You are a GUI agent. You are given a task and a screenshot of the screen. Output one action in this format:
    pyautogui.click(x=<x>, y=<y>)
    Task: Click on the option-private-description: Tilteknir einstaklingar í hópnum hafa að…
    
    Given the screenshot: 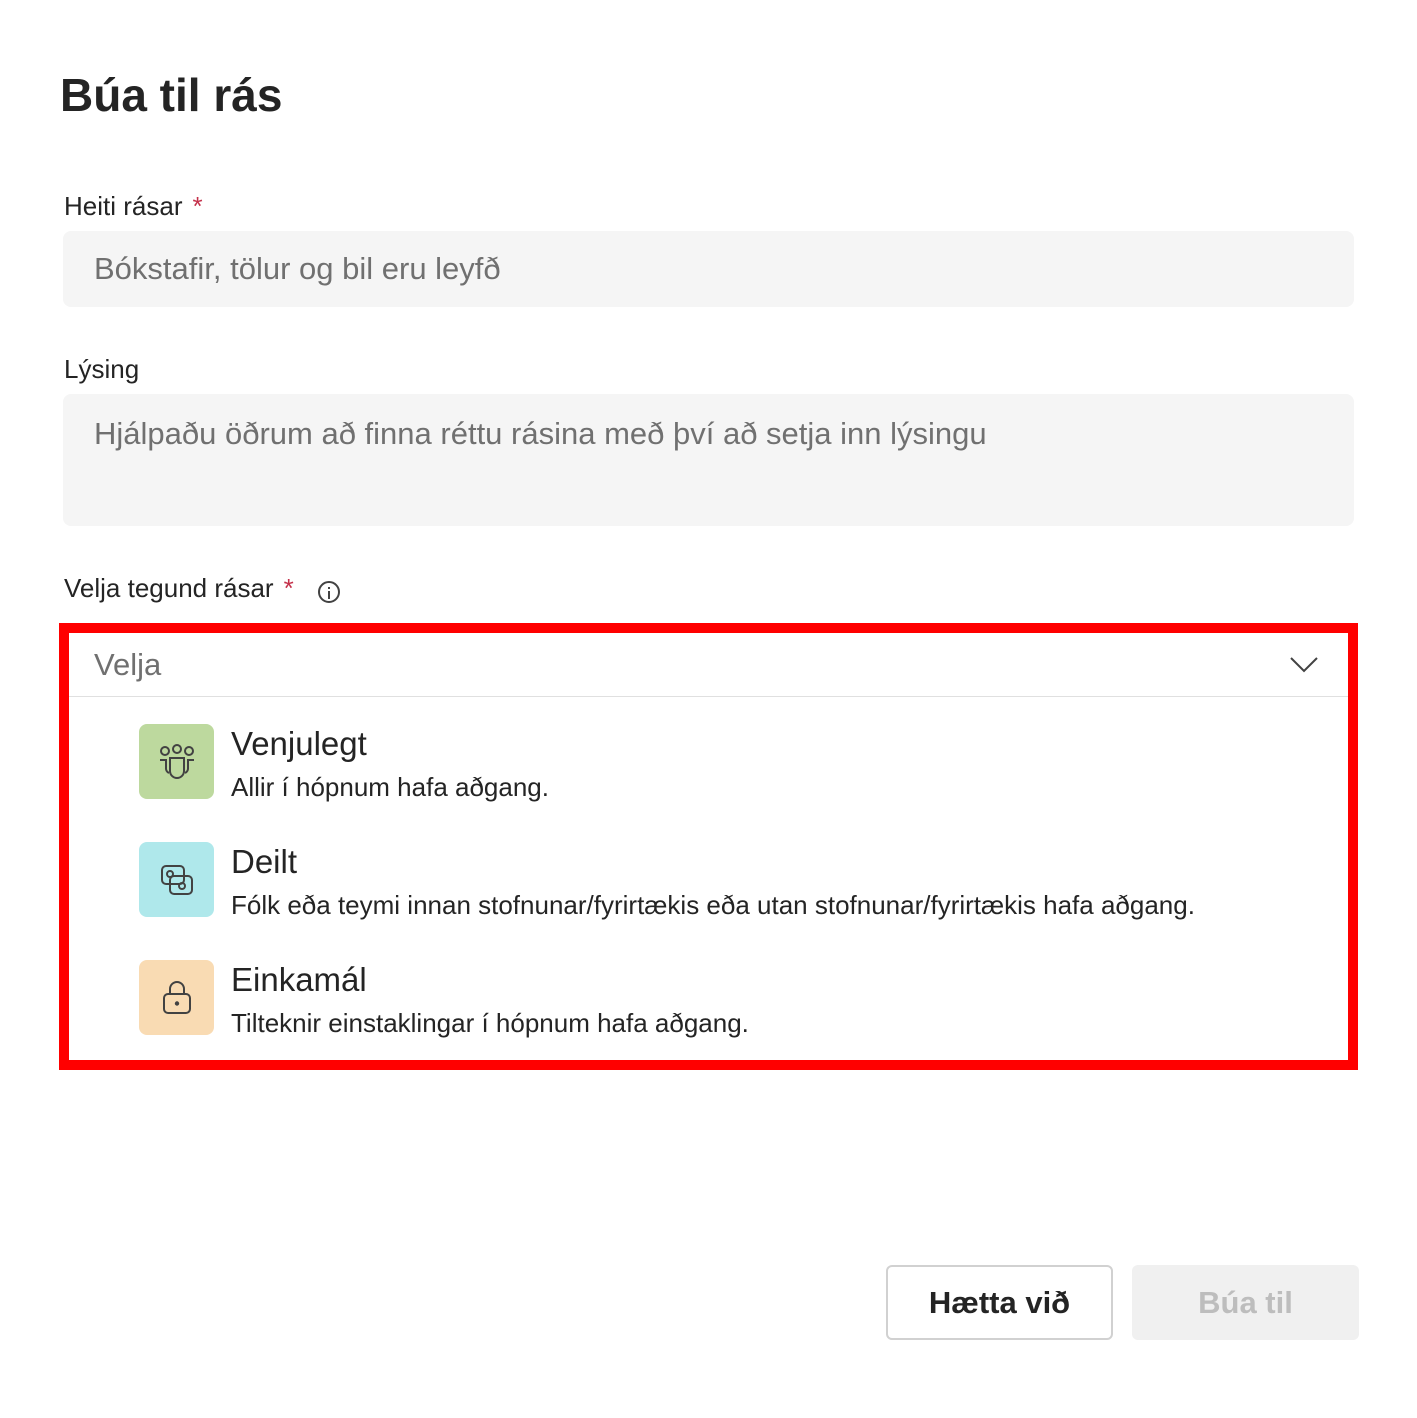 What is the action you would take?
    pyautogui.click(x=490, y=1023)
    